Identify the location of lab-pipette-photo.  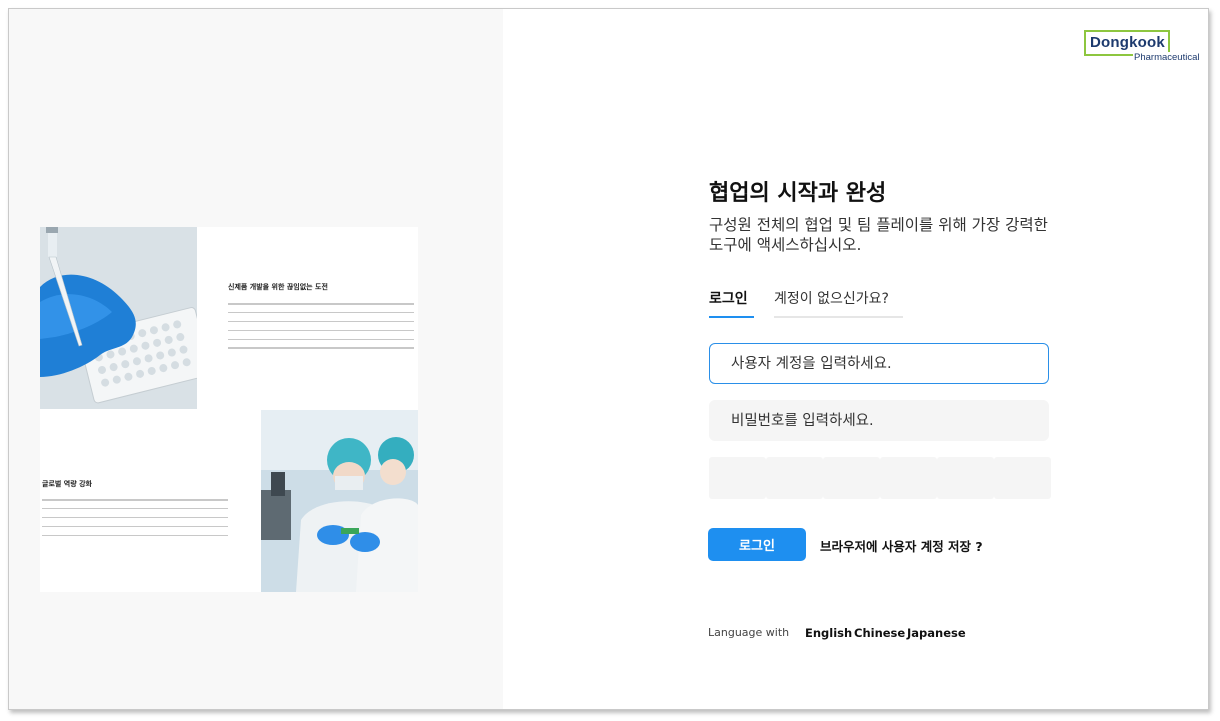
(118, 318).